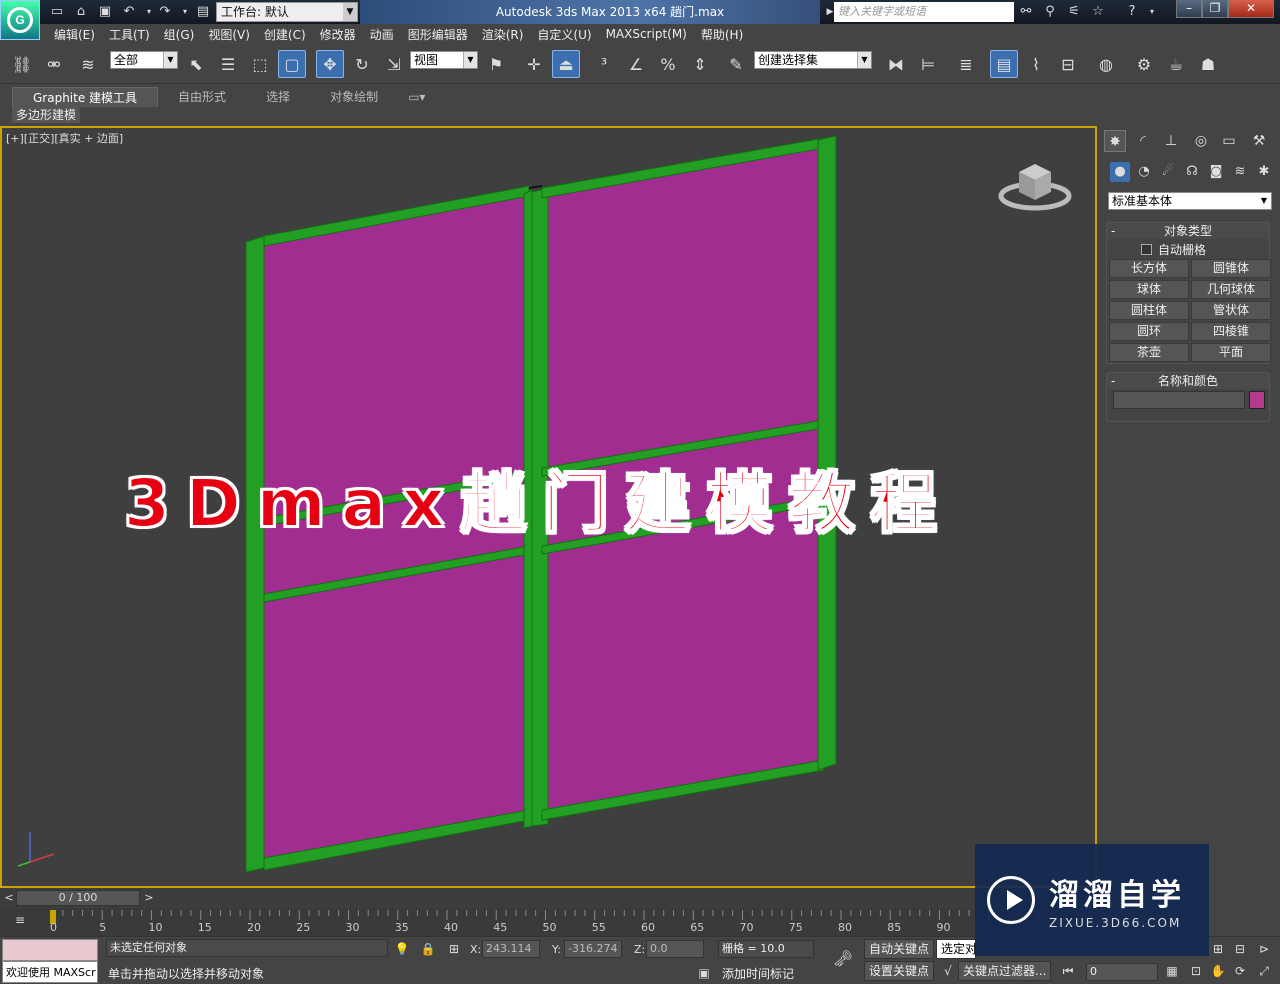  I want to click on new-file-icon: ▭, so click(57, 12).